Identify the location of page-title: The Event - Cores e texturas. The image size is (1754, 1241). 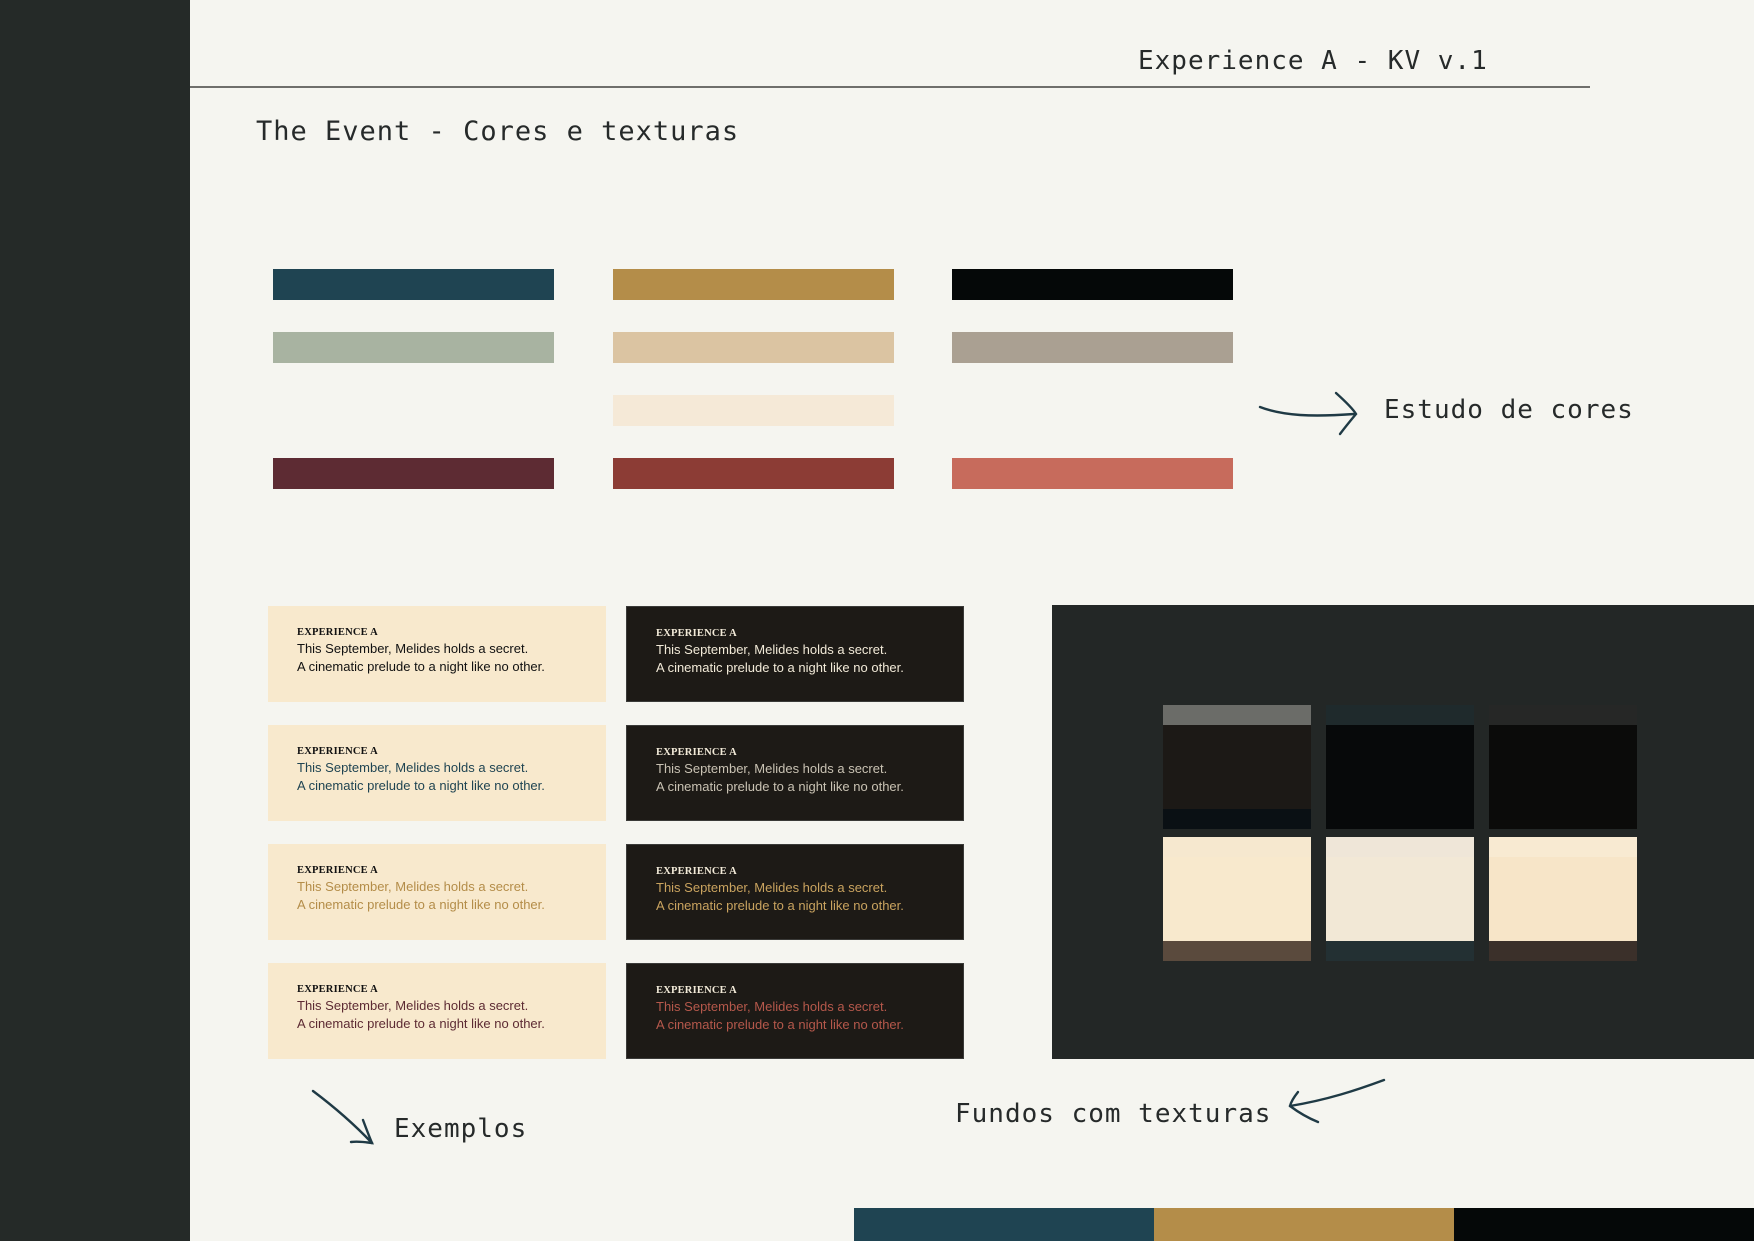
(498, 131).